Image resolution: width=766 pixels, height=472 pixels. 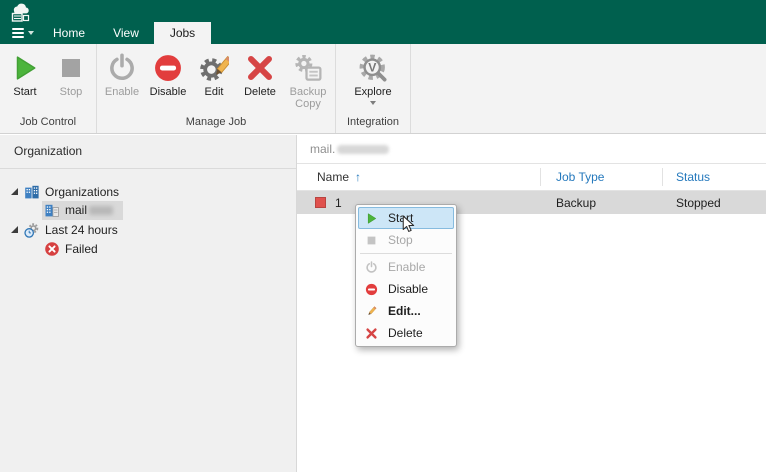 I want to click on job-red-square-icon, so click(x=320, y=202).